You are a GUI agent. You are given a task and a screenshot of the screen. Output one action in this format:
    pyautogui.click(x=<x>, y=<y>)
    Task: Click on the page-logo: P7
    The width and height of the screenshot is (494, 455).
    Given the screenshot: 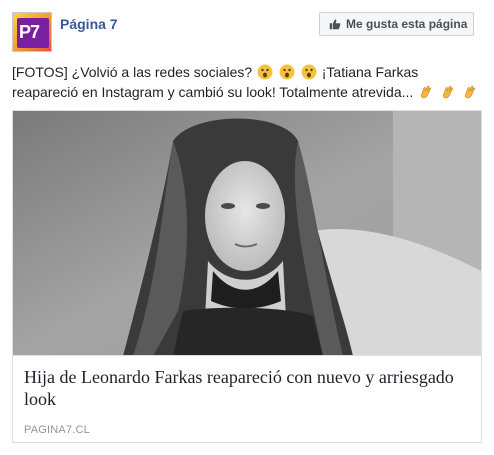 What is the action you would take?
    pyautogui.click(x=32, y=32)
    